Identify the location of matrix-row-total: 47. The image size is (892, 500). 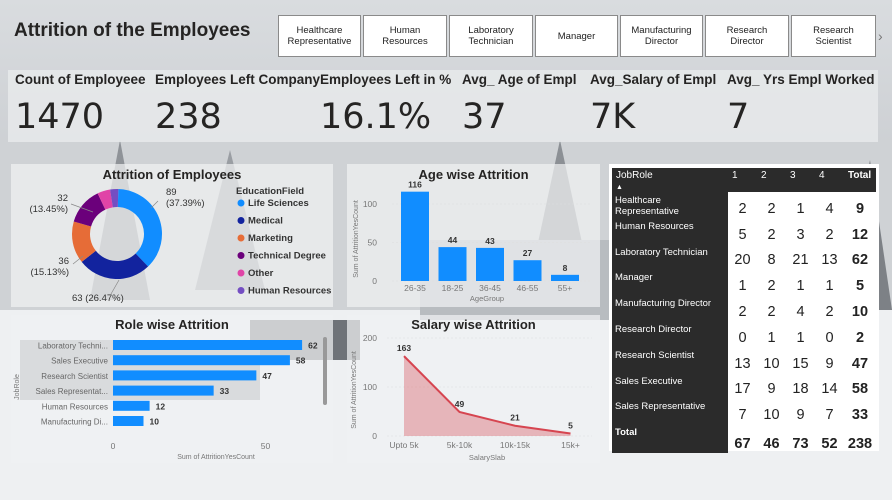
(860, 363).